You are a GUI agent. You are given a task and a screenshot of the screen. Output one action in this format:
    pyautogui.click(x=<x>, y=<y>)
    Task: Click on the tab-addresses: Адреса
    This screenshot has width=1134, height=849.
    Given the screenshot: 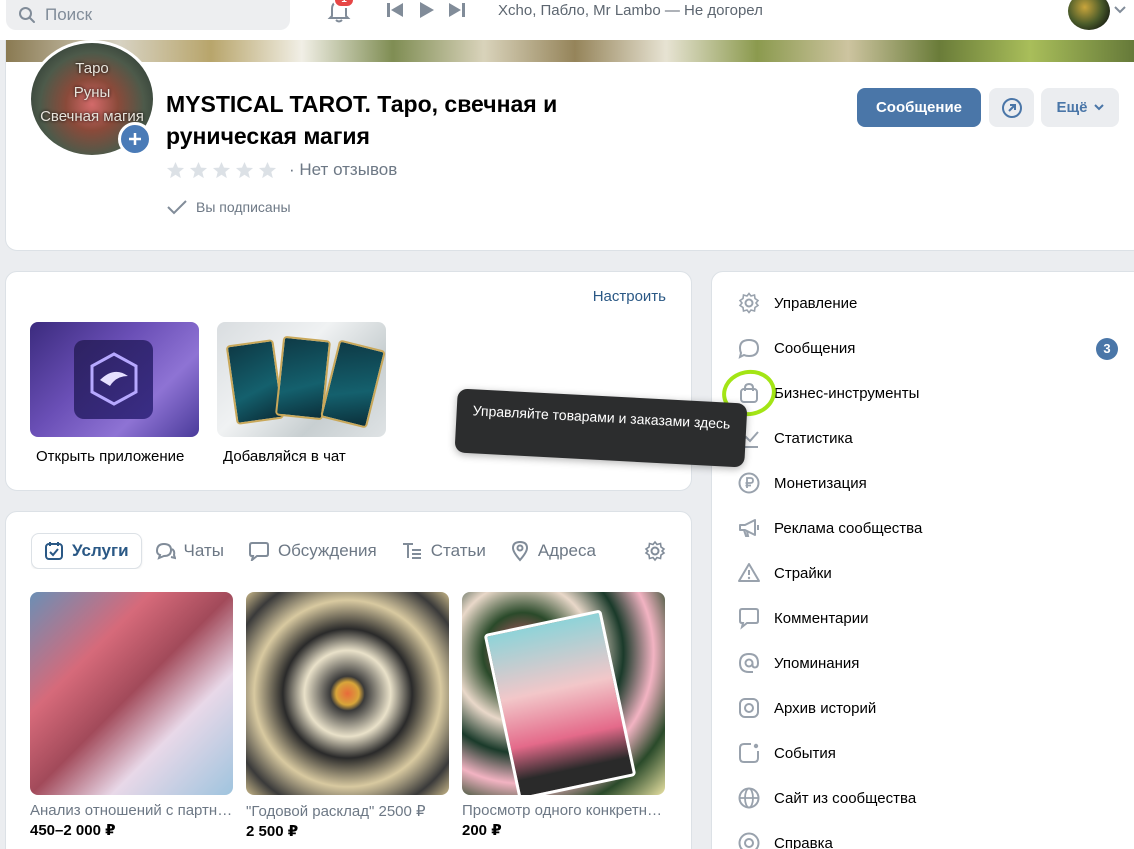 What is the action you would take?
    pyautogui.click(x=553, y=551)
    